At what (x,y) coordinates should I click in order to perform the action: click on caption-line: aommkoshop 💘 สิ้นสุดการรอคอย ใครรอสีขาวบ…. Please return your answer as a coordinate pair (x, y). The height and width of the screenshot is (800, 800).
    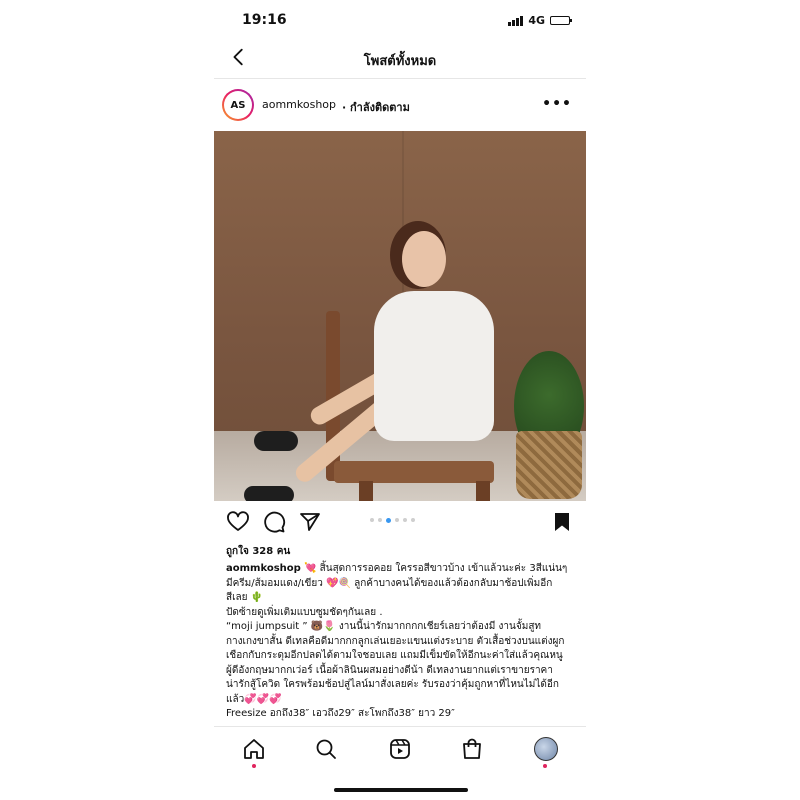
    Looking at the image, I should click on (402, 569).